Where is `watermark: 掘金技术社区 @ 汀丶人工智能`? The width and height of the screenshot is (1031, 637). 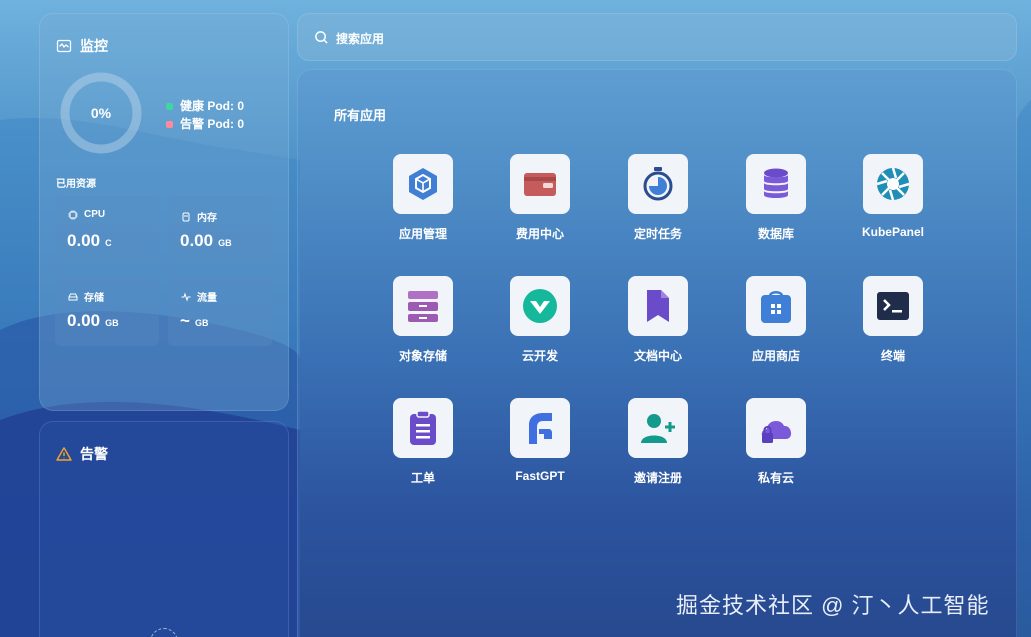
watermark: 掘金技术社区 @ 汀丶人工智能 is located at coordinates (833, 605).